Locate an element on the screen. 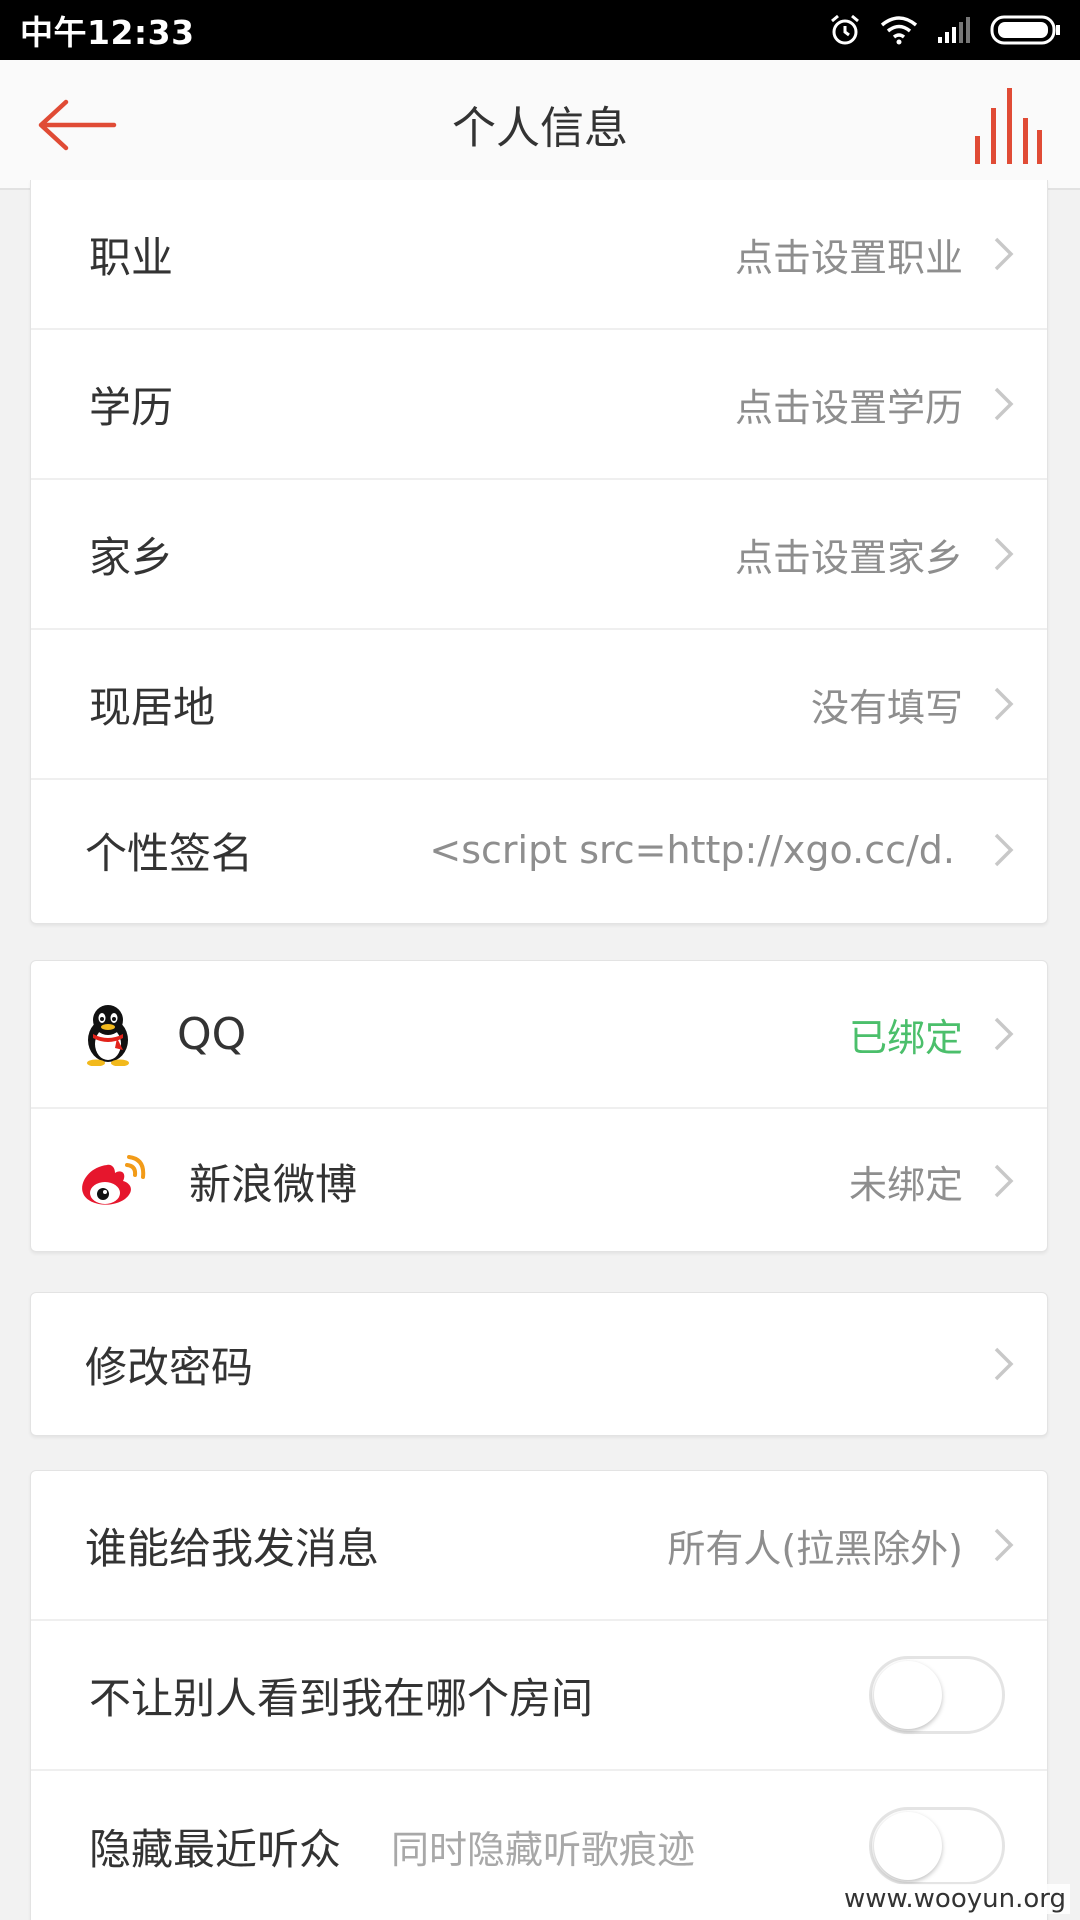 This screenshot has width=1080, height=1920. equalizer-icon is located at coordinates (1008, 126).